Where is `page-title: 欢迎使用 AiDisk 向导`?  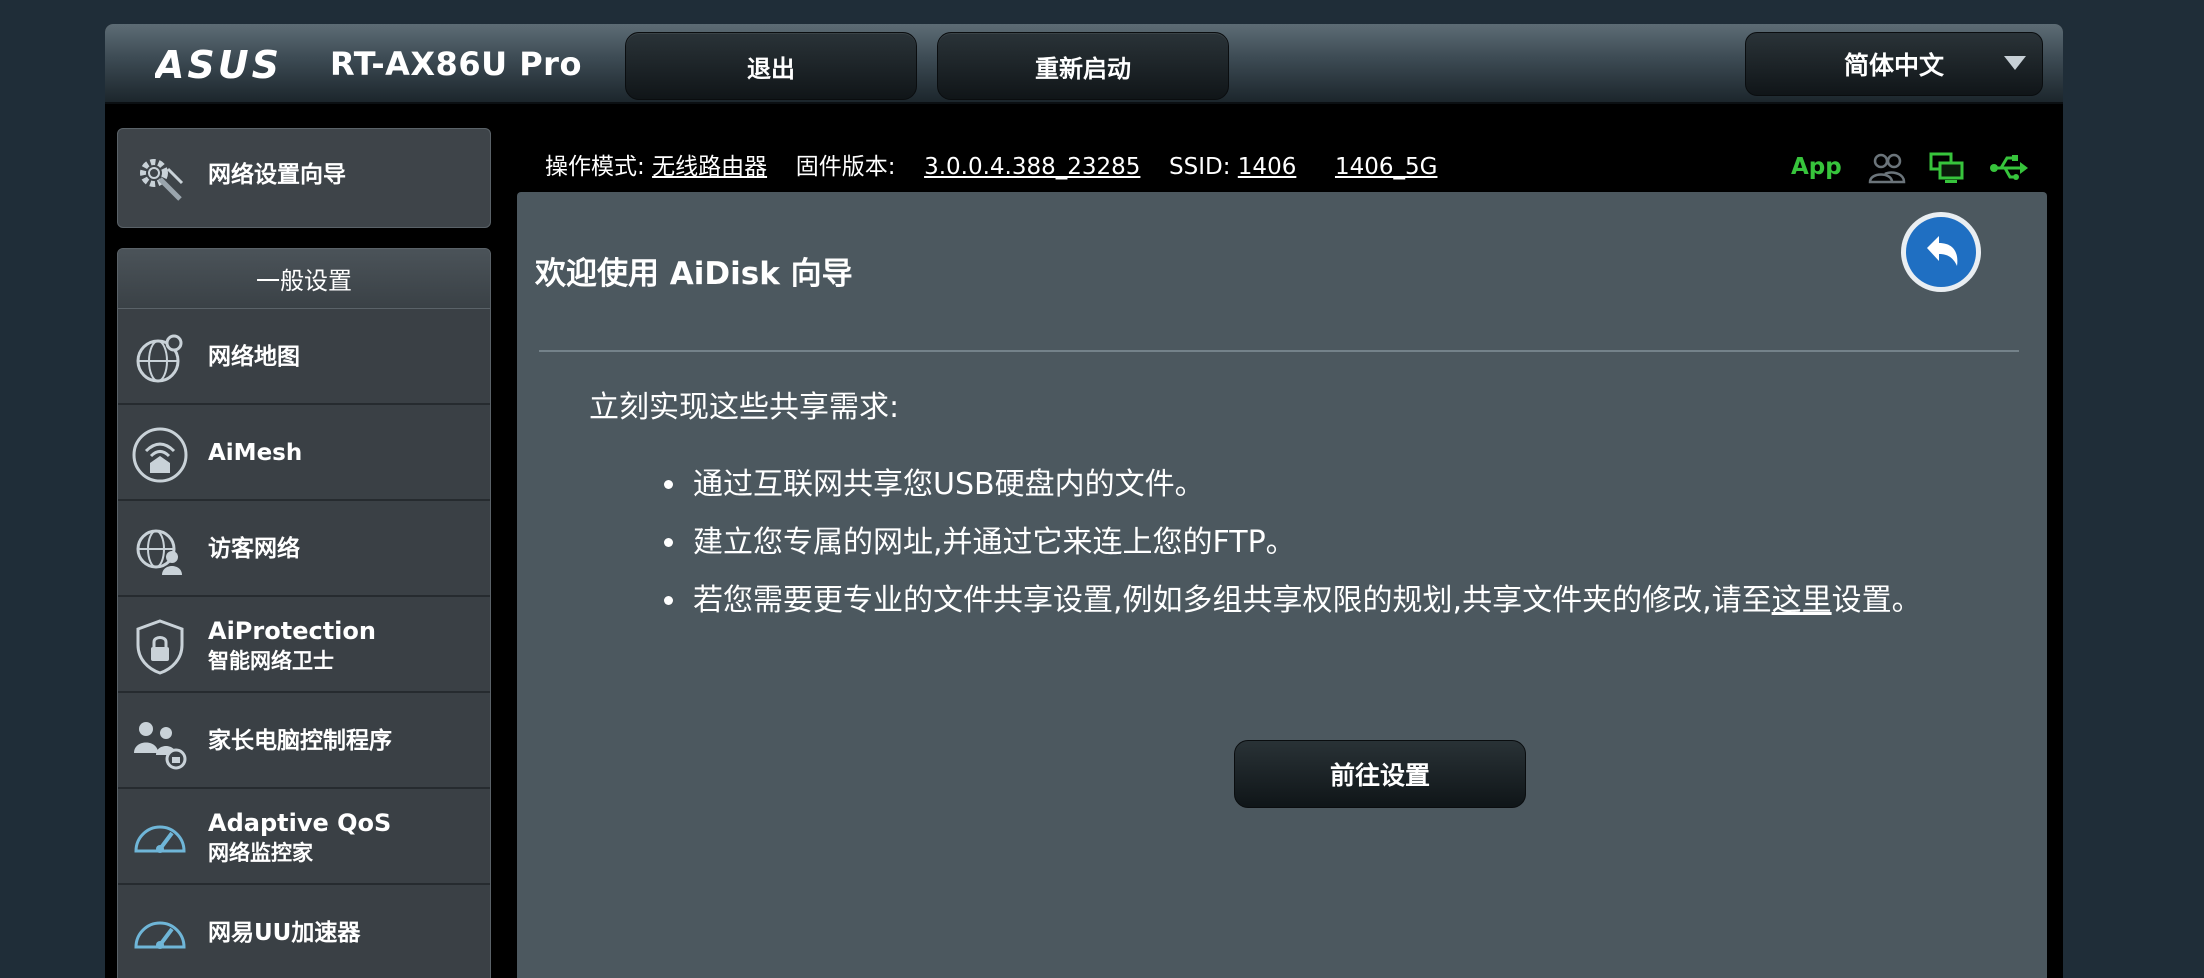
page-title: 欢迎使用 AiDisk 向导 is located at coordinates (694, 274).